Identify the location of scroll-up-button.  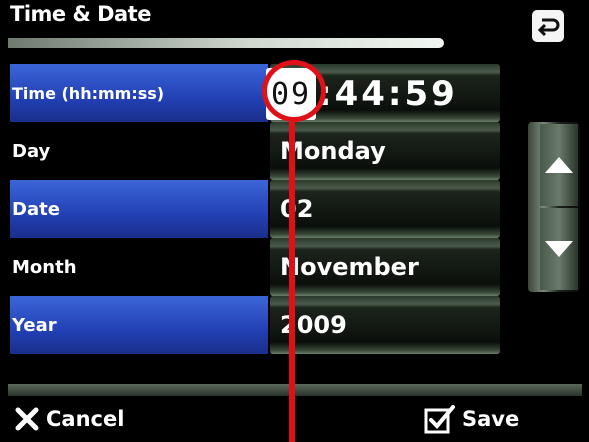
(559, 165).